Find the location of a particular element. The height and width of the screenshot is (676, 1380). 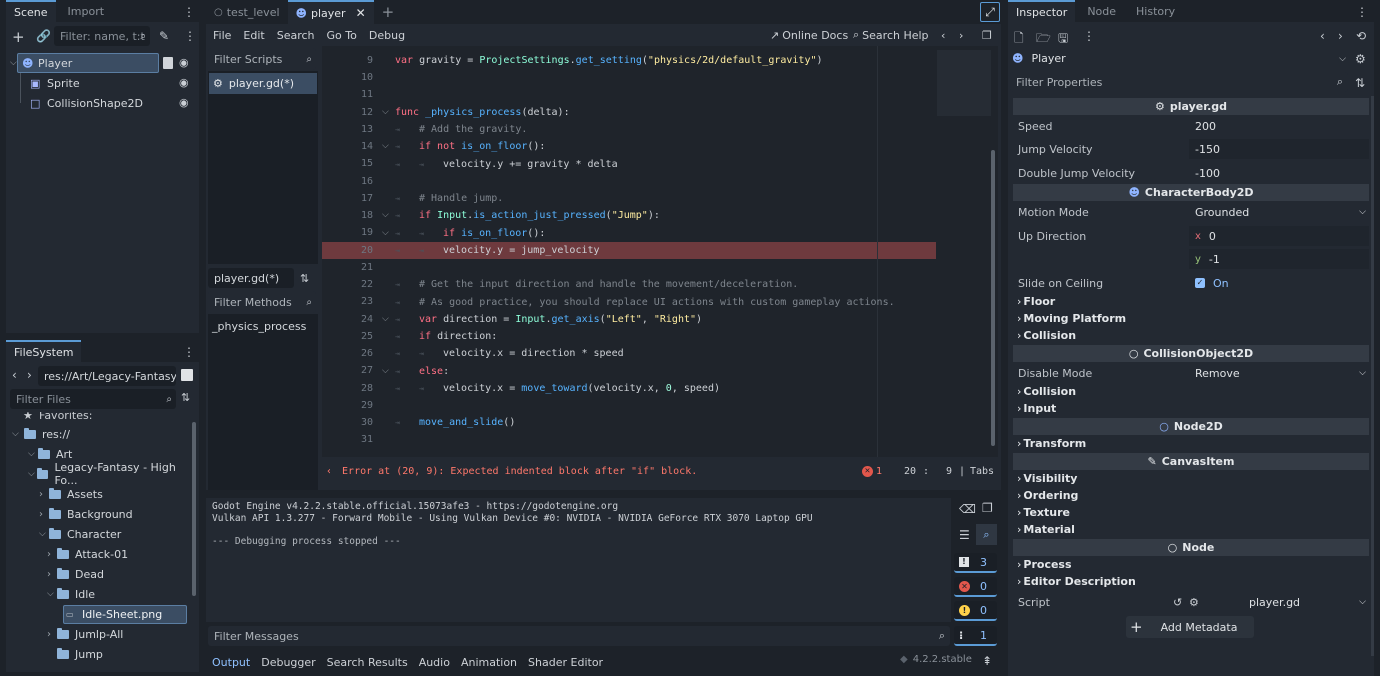

group-editor-description: › Editor Description is located at coordinates (1191, 581).